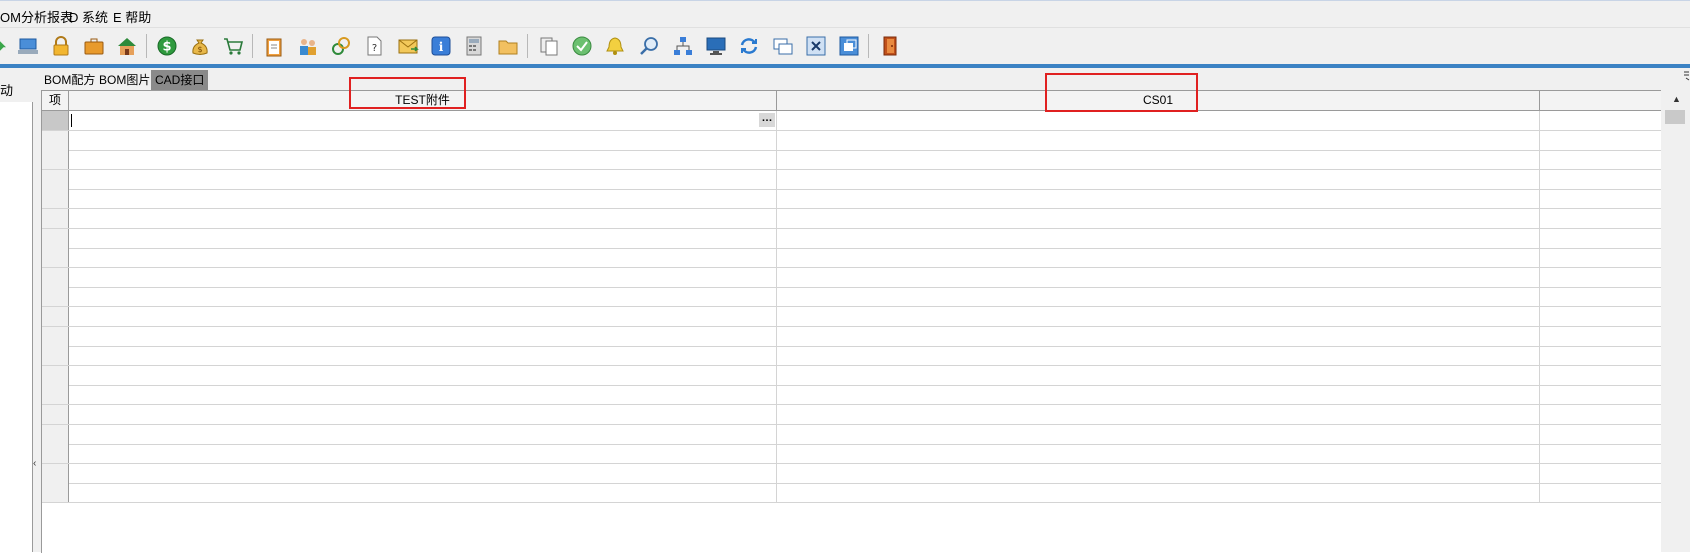  What do you see at coordinates (341, 46) in the screenshot?
I see `link-icon` at bounding box center [341, 46].